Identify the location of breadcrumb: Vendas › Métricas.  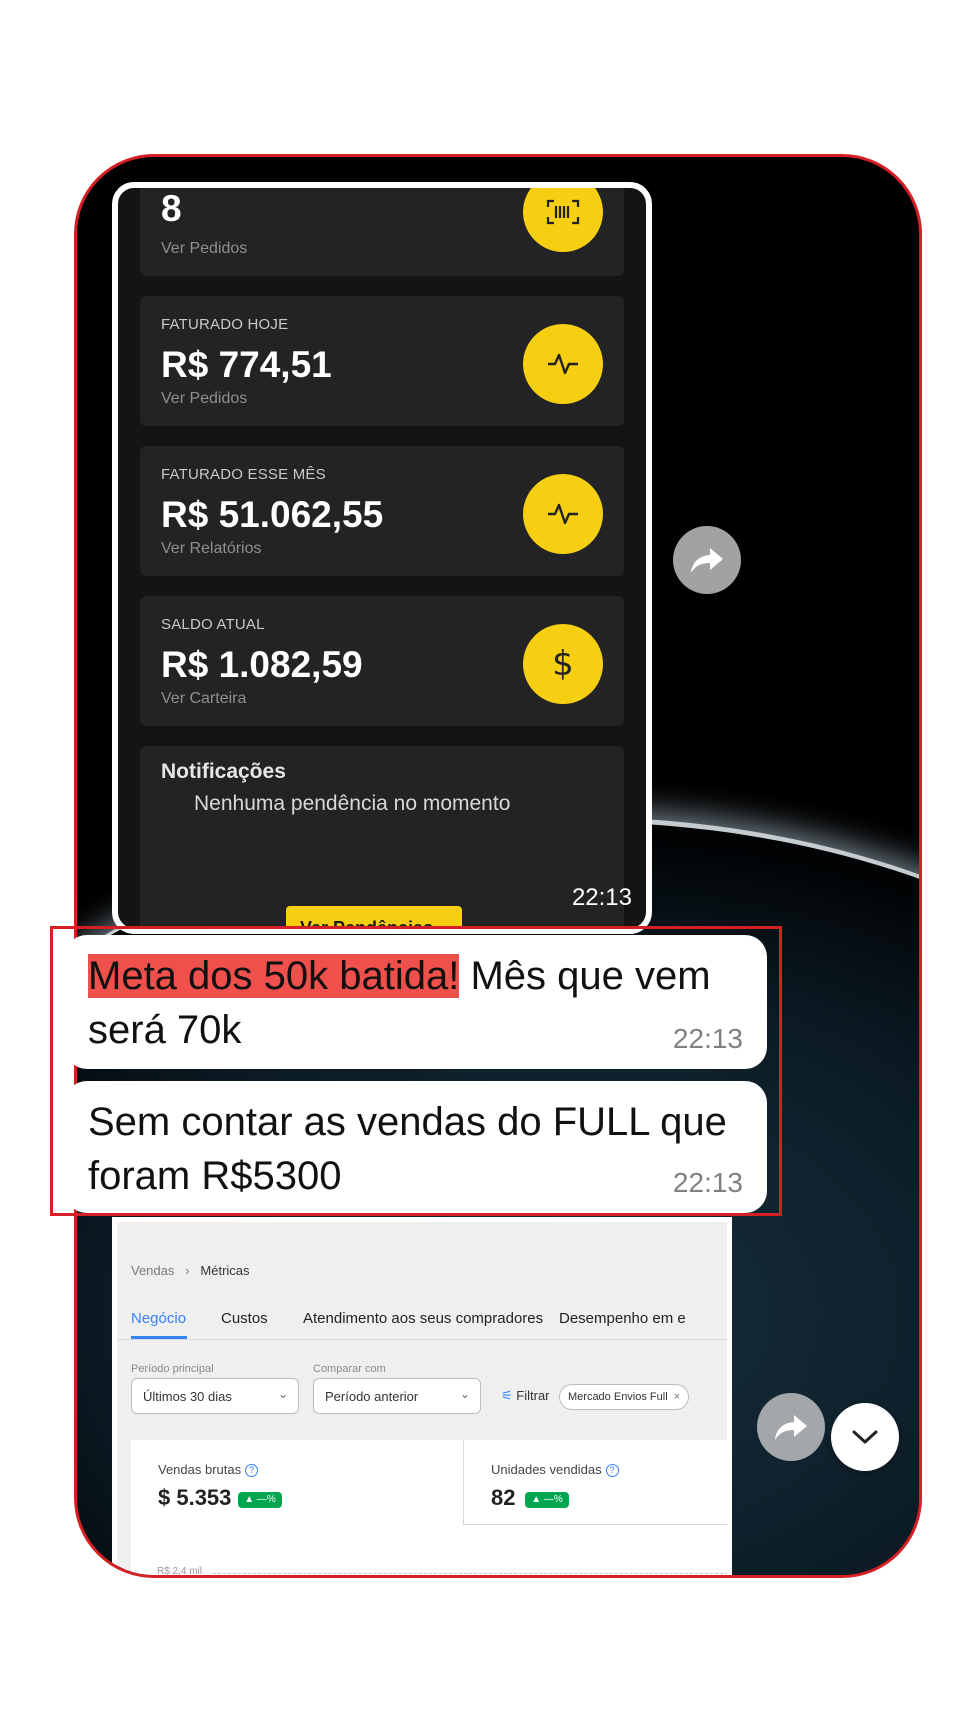
(190, 1270).